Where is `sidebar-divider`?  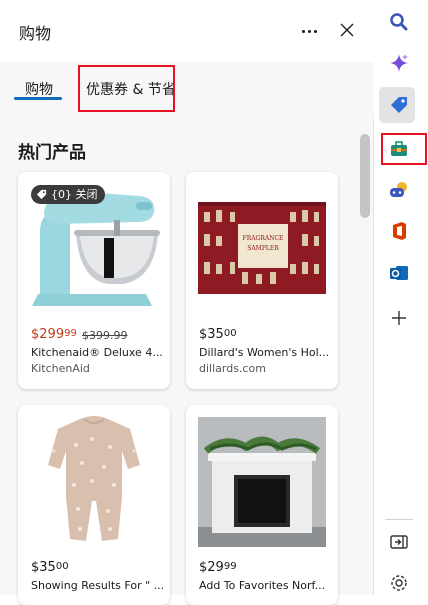
sidebar-divider is located at coordinates (399, 519).